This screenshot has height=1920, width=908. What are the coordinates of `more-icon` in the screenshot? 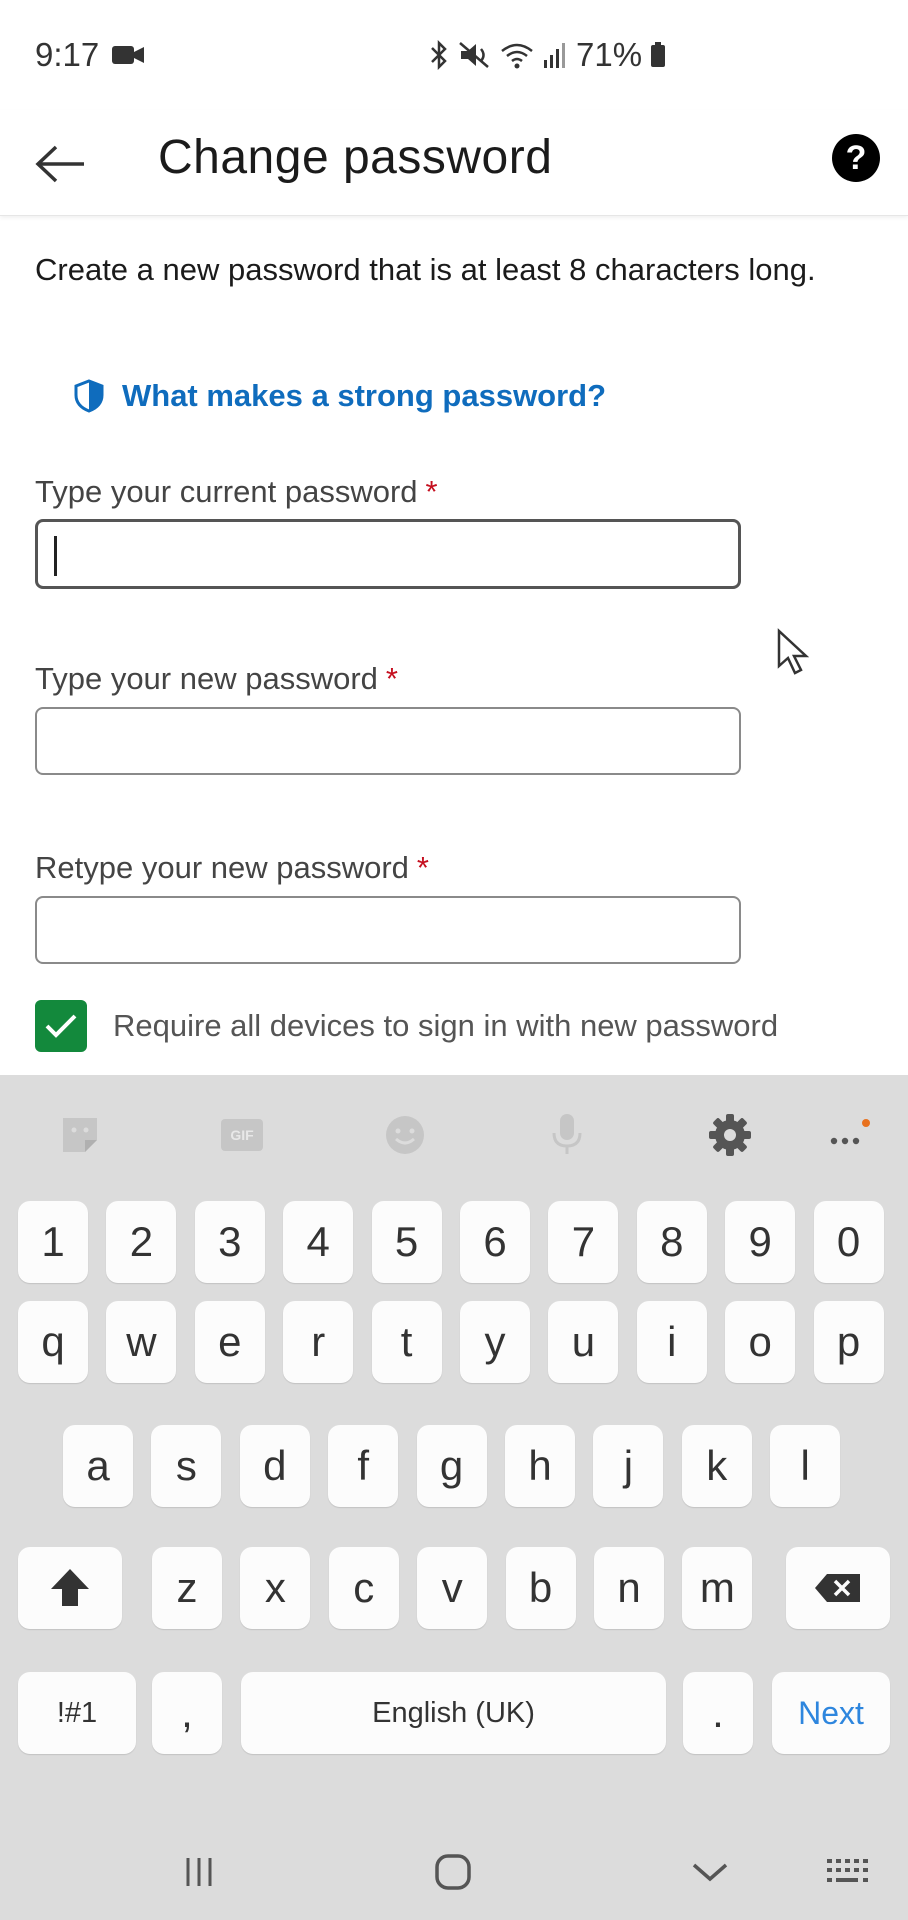 It's located at (850, 1132).